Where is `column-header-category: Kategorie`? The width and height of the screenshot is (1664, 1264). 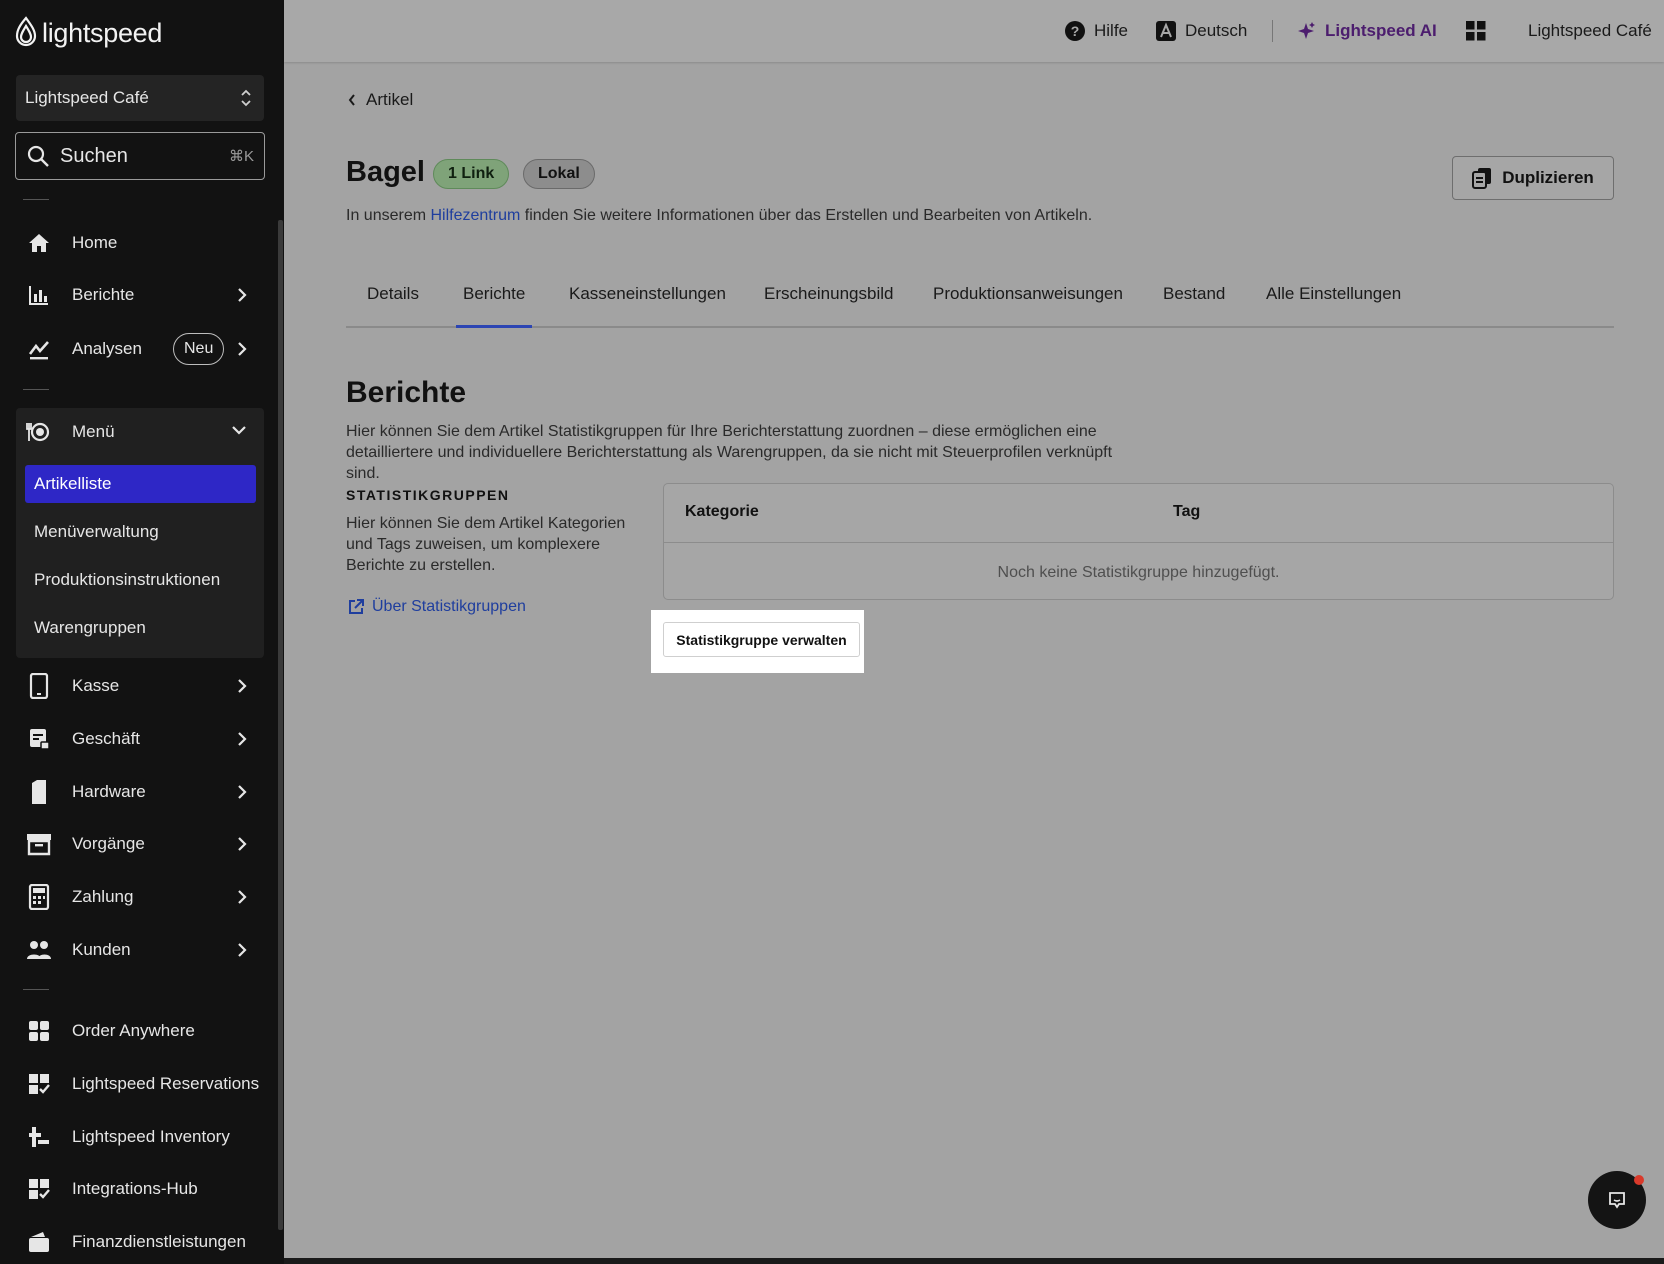 column-header-category: Kategorie is located at coordinates (722, 511).